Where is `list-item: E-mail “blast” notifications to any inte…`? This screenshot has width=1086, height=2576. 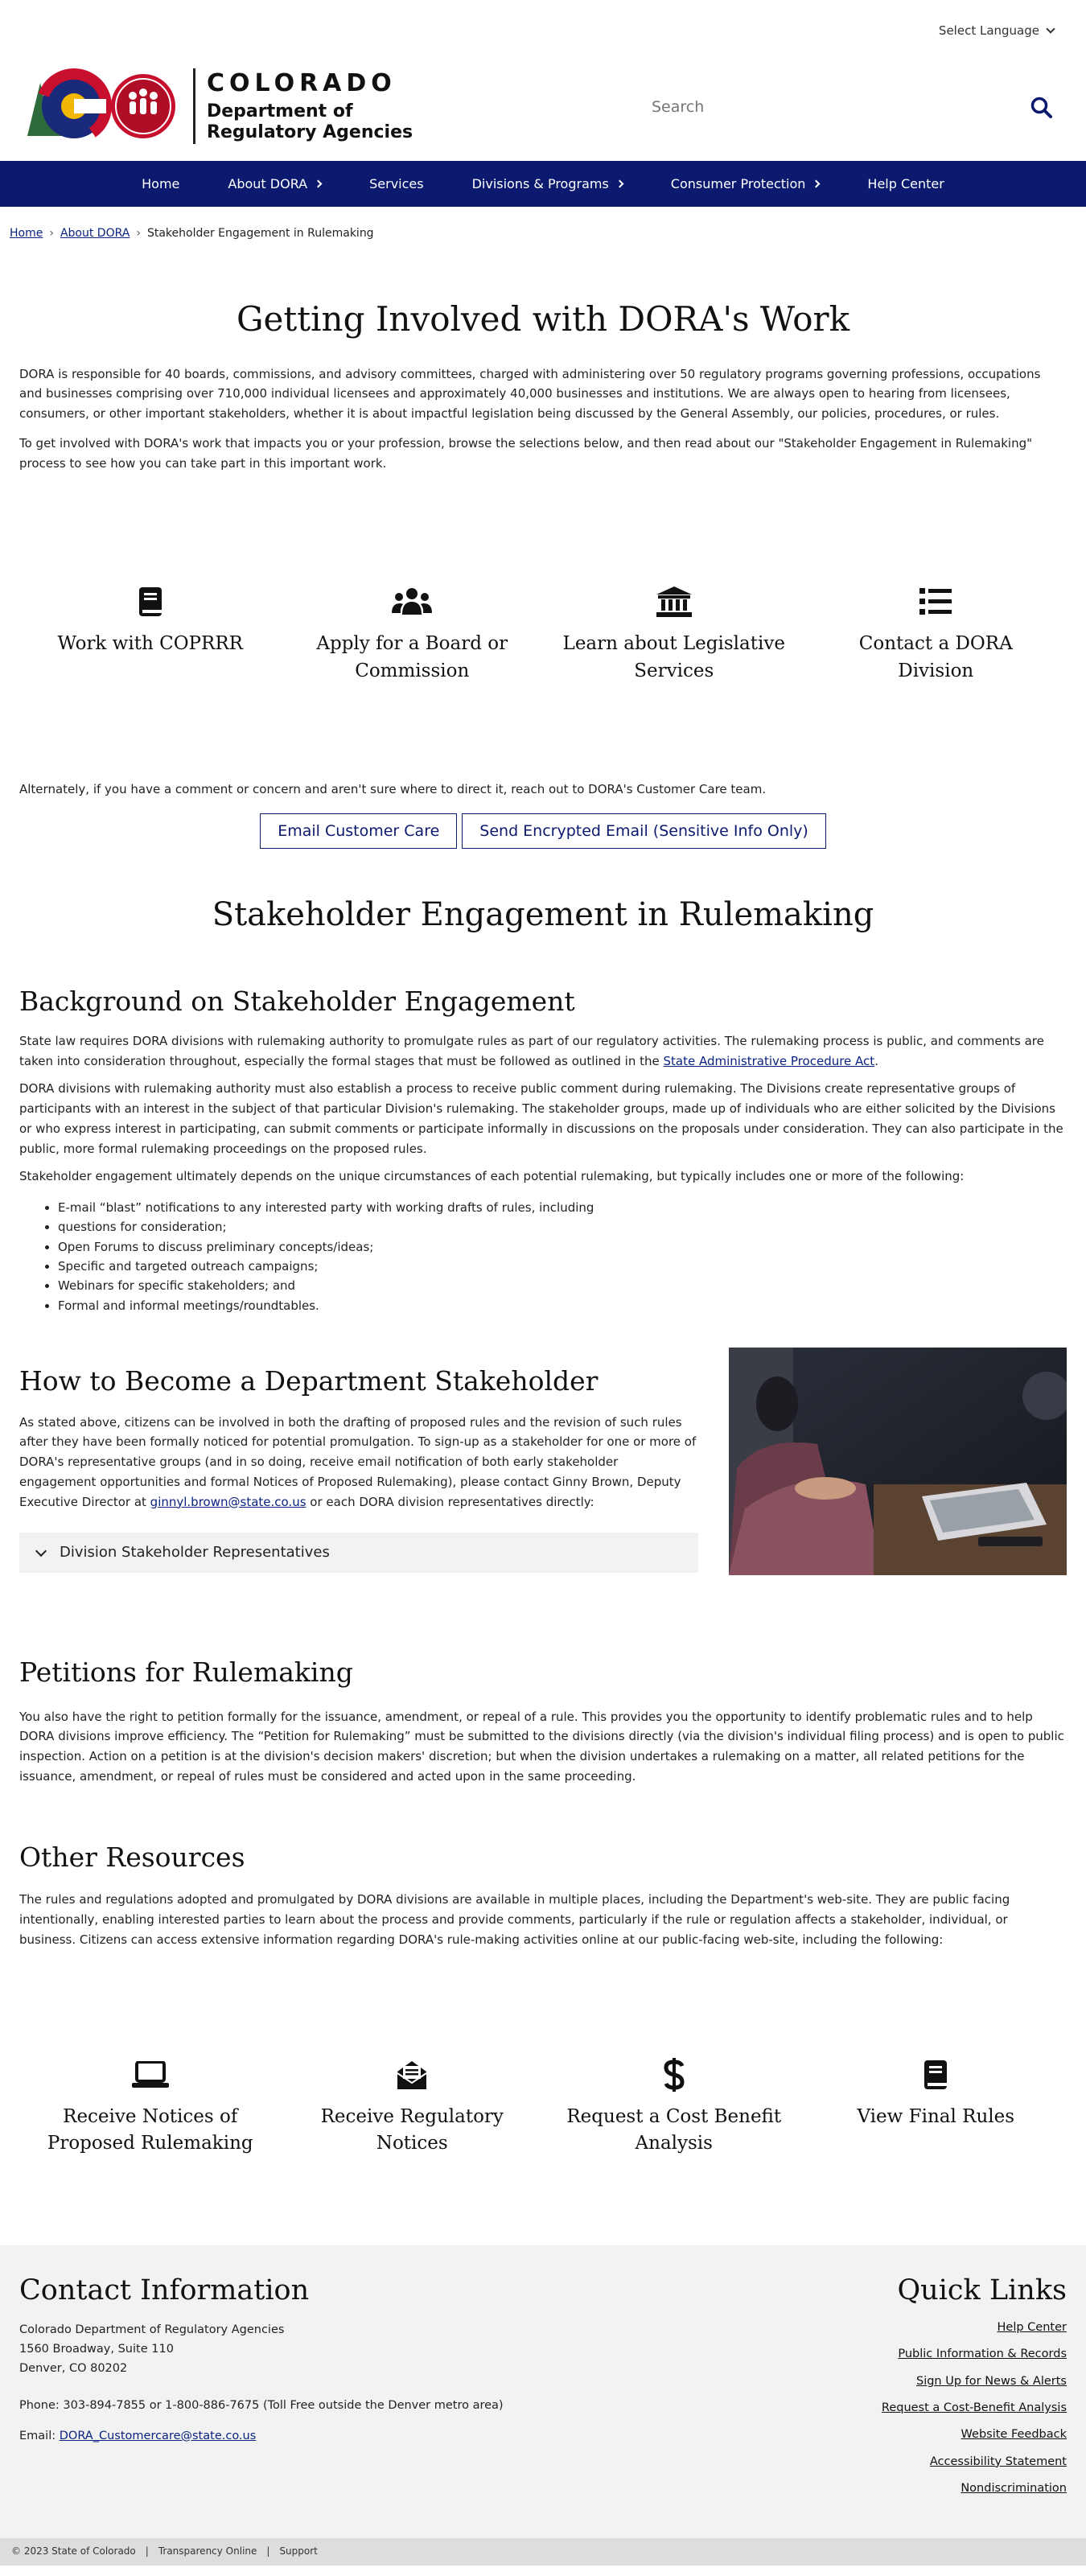
list-item: E-mail “blast” notifications to any inte… is located at coordinates (562, 1207).